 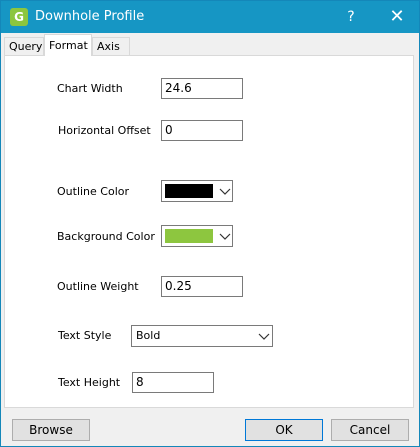 I want to click on horizontal-offset-input: 0, so click(x=202, y=130).